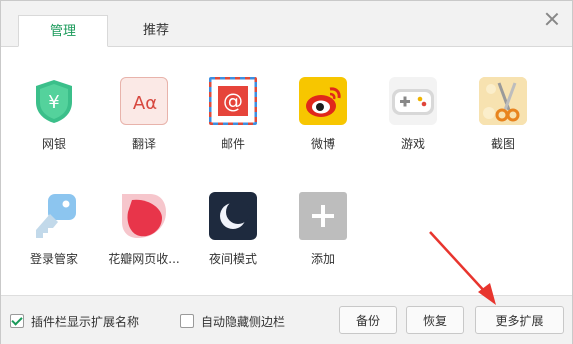 The height and width of the screenshot is (344, 573). I want to click on plus-icon, so click(323, 216).